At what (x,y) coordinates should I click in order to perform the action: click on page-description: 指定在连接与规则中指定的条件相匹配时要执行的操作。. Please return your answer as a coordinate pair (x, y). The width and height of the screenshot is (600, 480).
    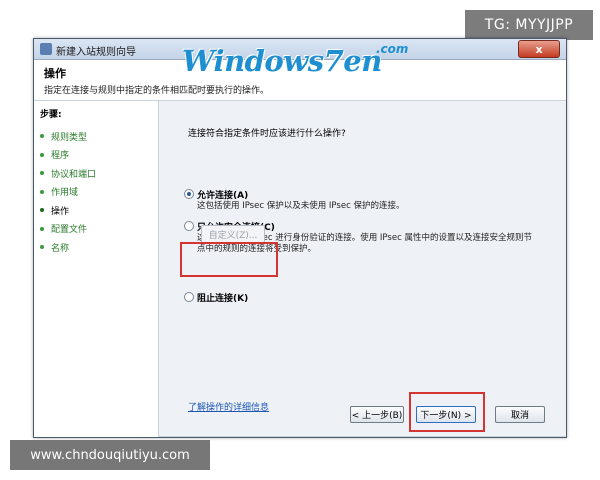
    Looking at the image, I should click on (157, 91).